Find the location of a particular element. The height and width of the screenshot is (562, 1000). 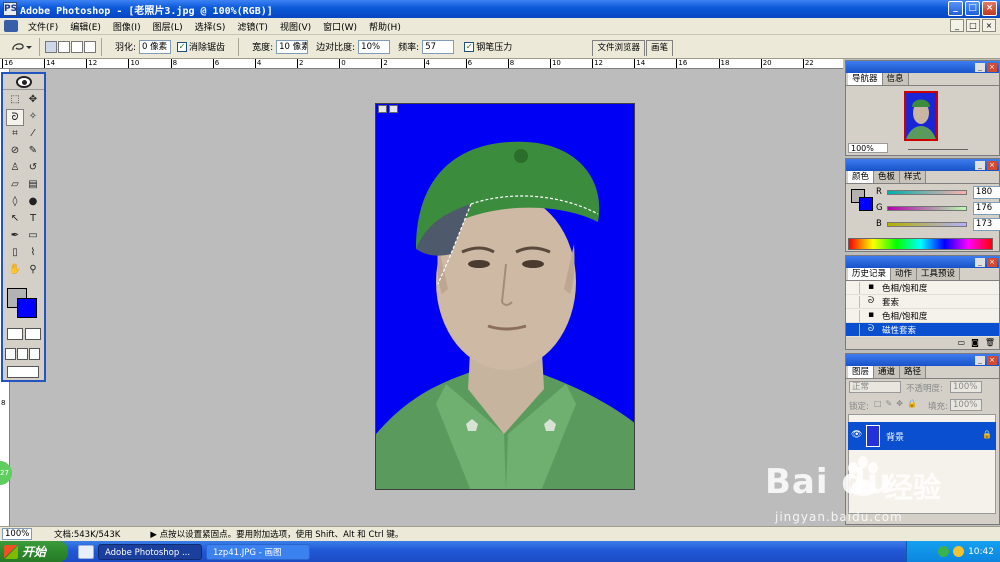

menu-edit: 编辑(E) is located at coordinates (85, 26).